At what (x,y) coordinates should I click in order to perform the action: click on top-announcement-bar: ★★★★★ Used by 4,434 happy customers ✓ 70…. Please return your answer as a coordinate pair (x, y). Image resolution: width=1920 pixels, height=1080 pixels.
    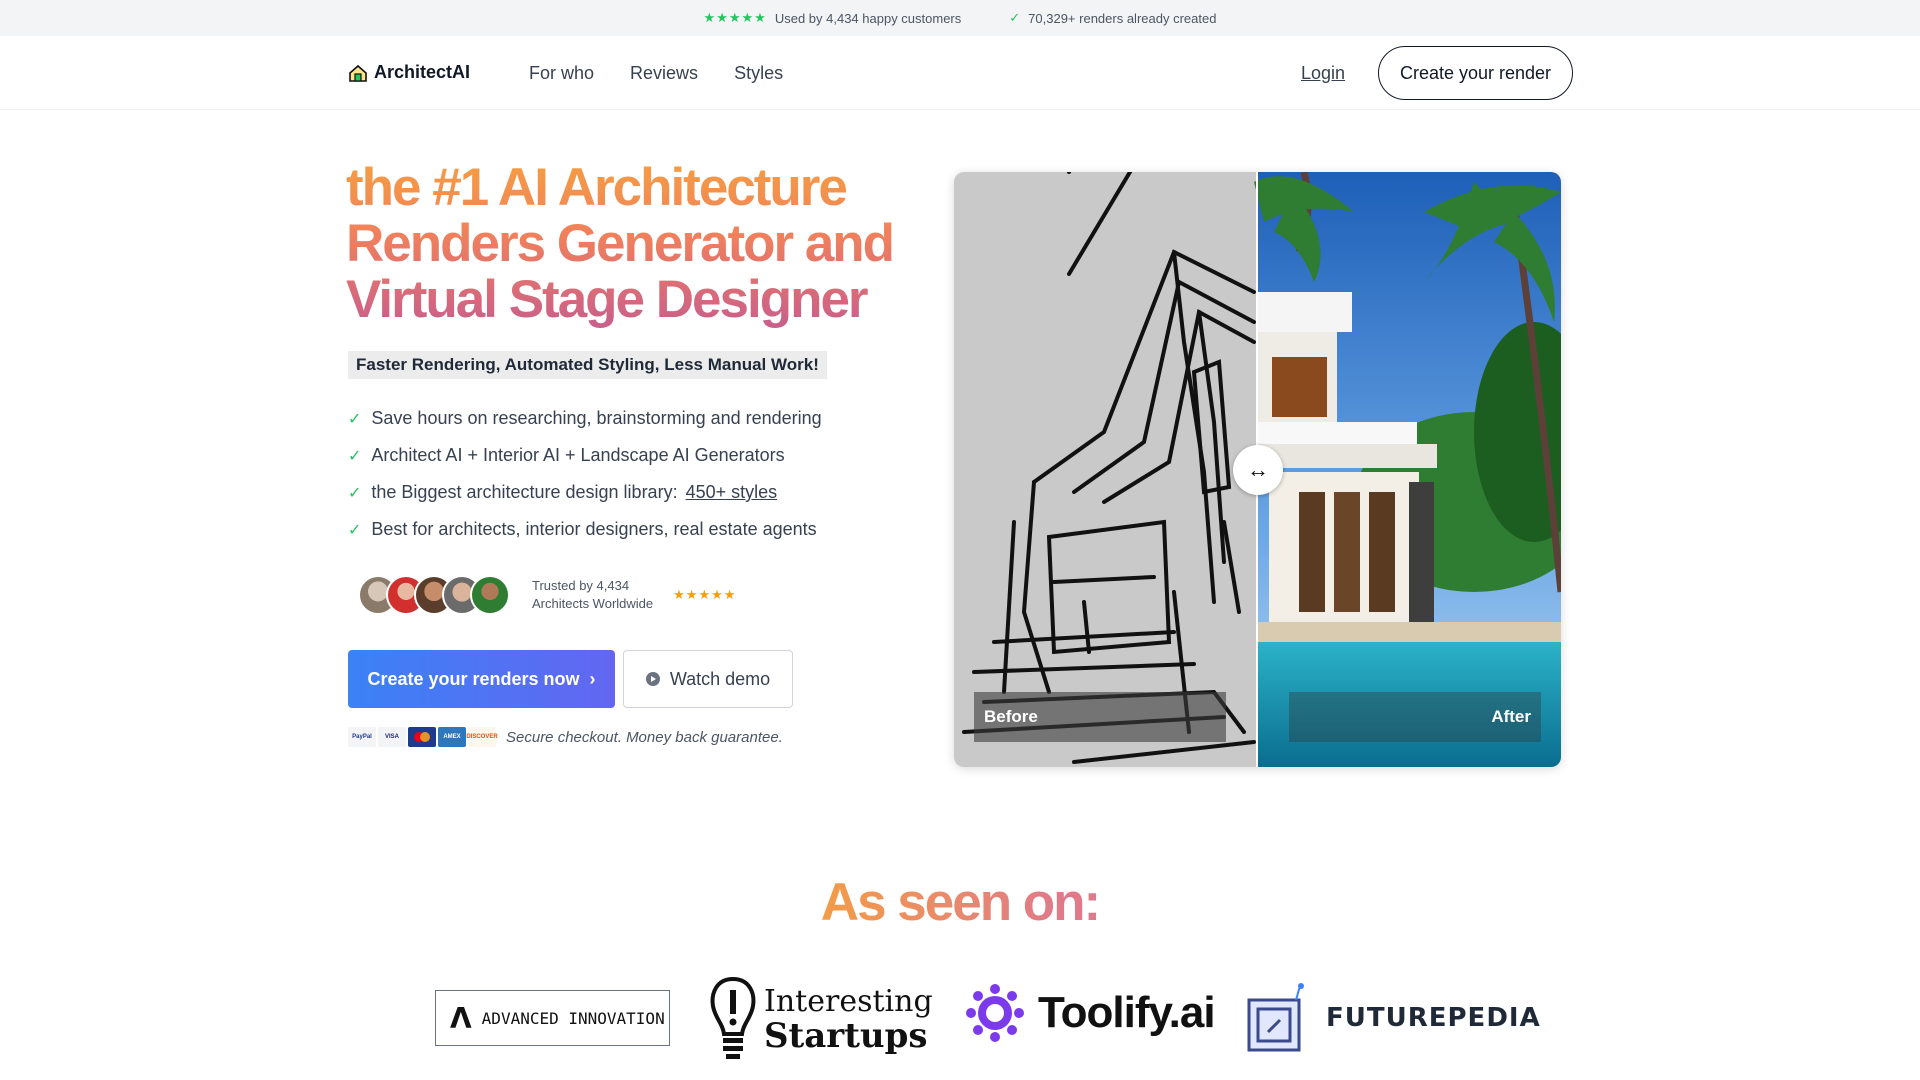
    Looking at the image, I should click on (960, 18).